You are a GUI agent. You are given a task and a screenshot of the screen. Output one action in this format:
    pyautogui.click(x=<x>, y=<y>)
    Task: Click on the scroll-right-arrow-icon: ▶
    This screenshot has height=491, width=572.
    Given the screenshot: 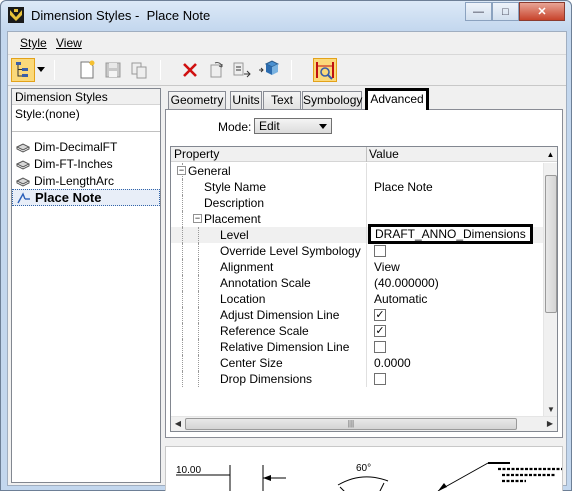 What is the action you would take?
    pyautogui.click(x=550, y=424)
    